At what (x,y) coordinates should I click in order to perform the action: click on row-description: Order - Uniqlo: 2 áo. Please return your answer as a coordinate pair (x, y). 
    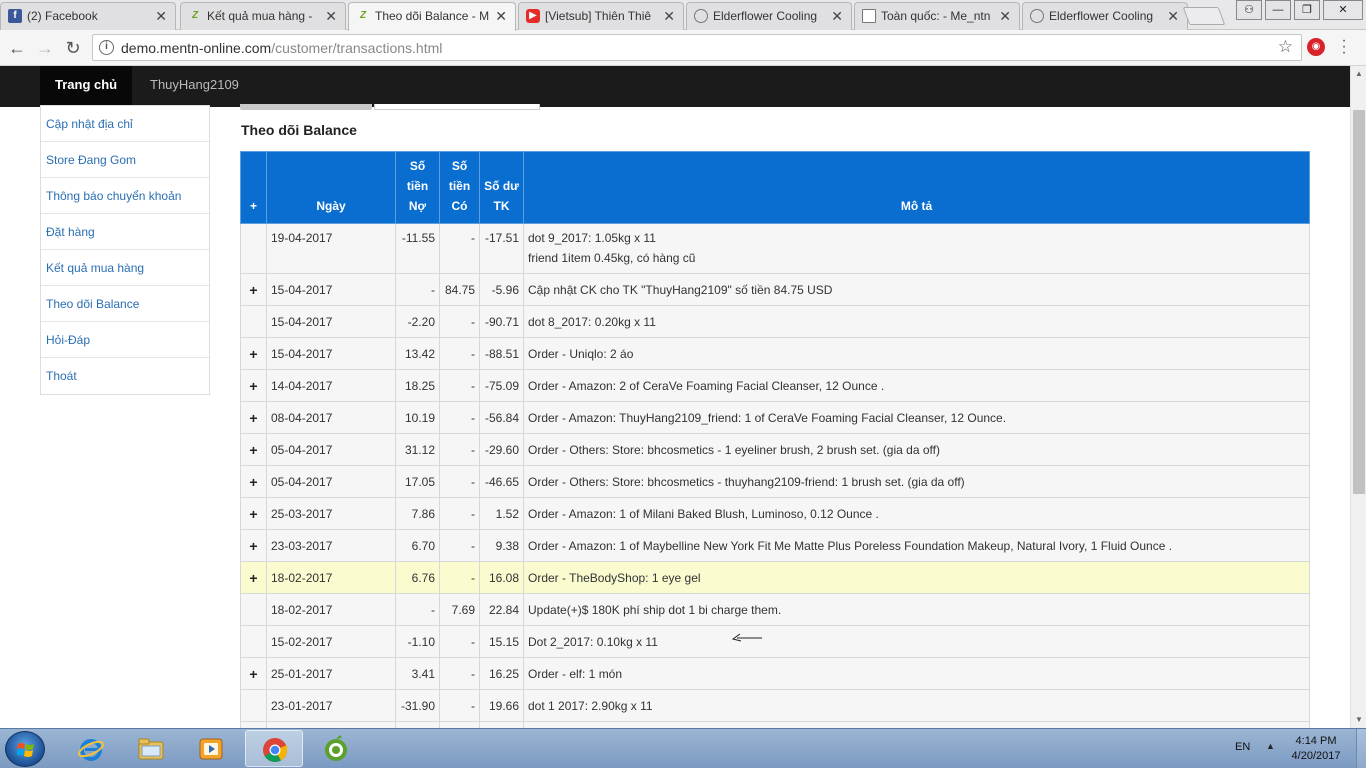
    Looking at the image, I should click on (916, 353).